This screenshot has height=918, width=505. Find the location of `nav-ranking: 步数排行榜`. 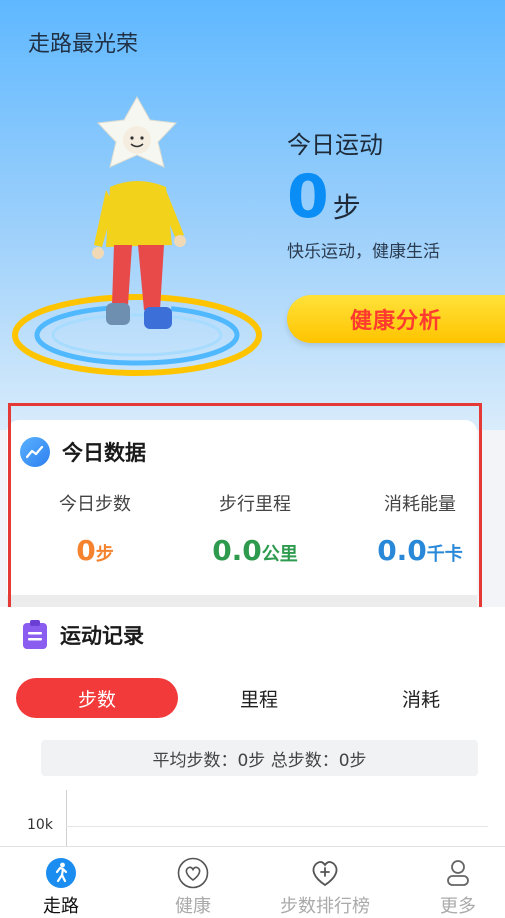

nav-ranking: 步数排行榜 is located at coordinates (325, 887).